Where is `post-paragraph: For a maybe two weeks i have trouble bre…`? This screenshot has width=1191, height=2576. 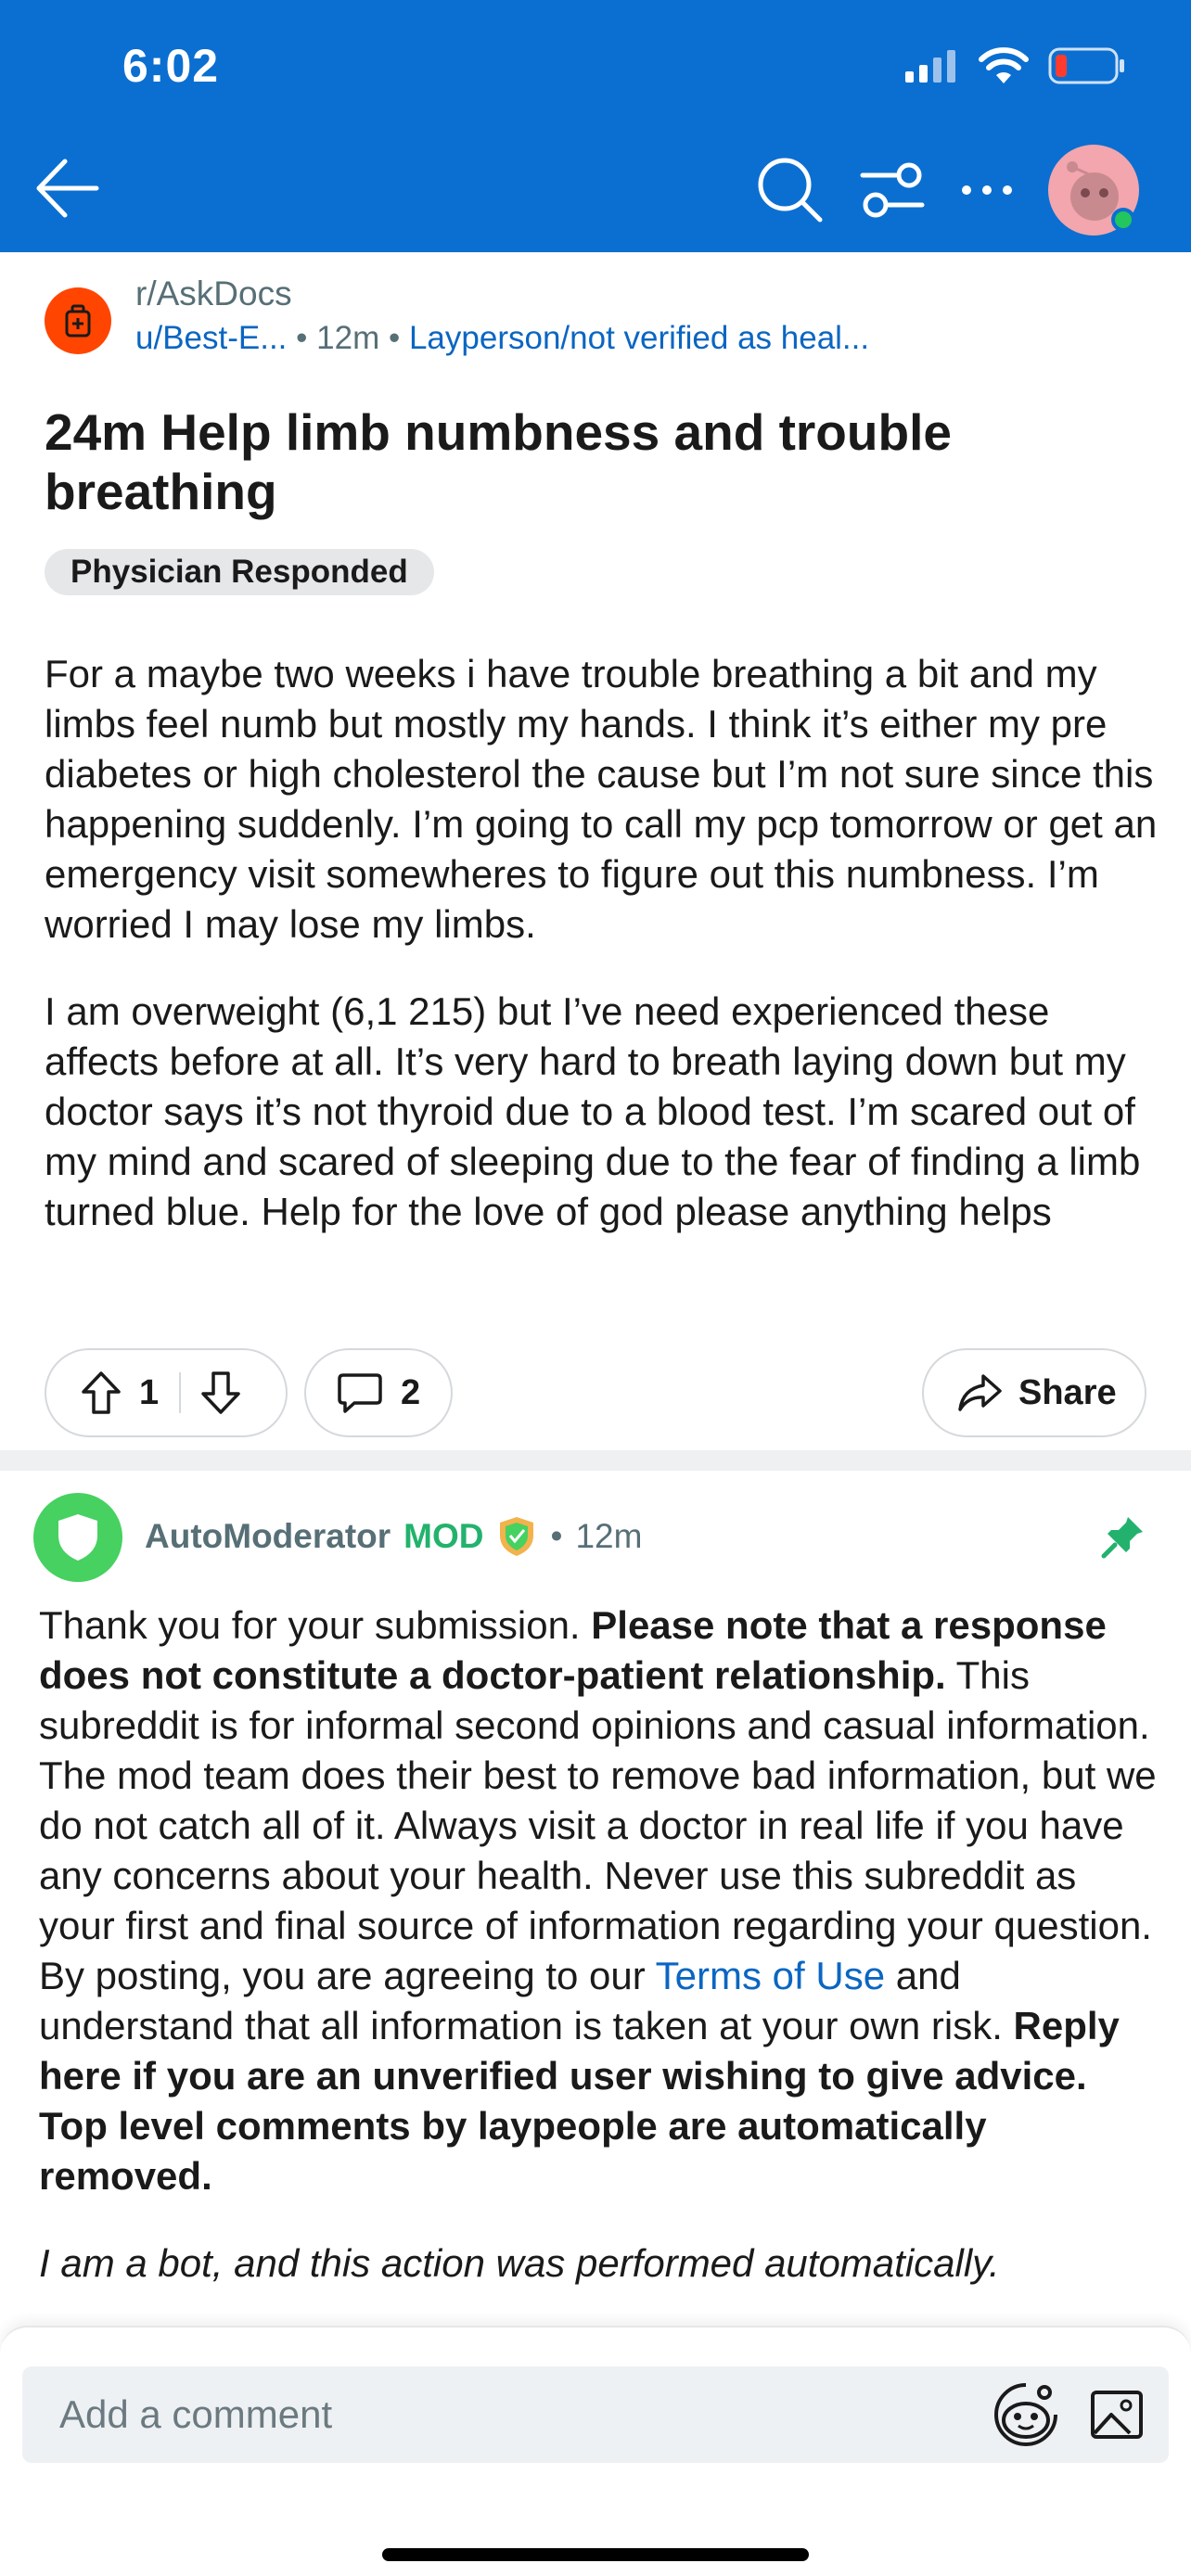 post-paragraph: For a maybe two weeks i have trouble bre… is located at coordinates (601, 799).